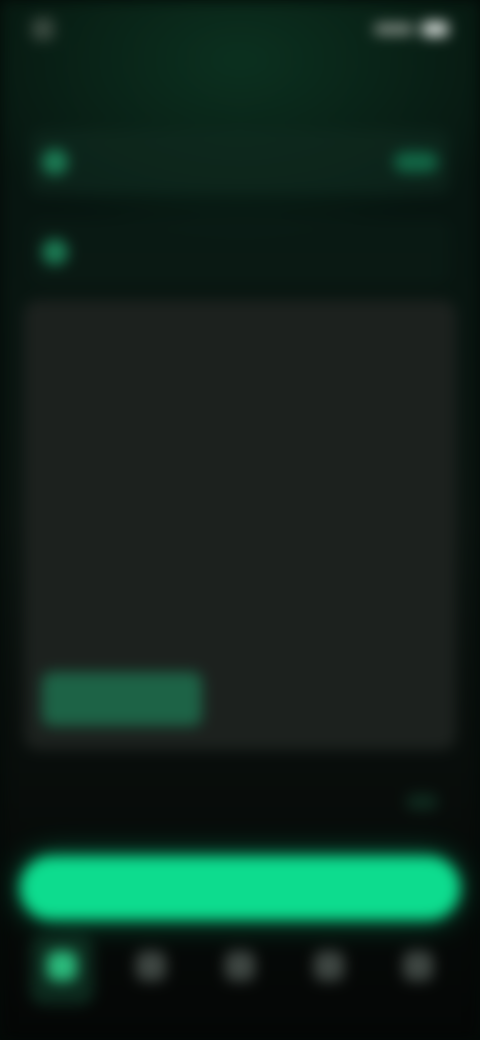 This screenshot has width=480, height=1040. What do you see at coordinates (122, 699) in the screenshot?
I see `card-action-button` at bounding box center [122, 699].